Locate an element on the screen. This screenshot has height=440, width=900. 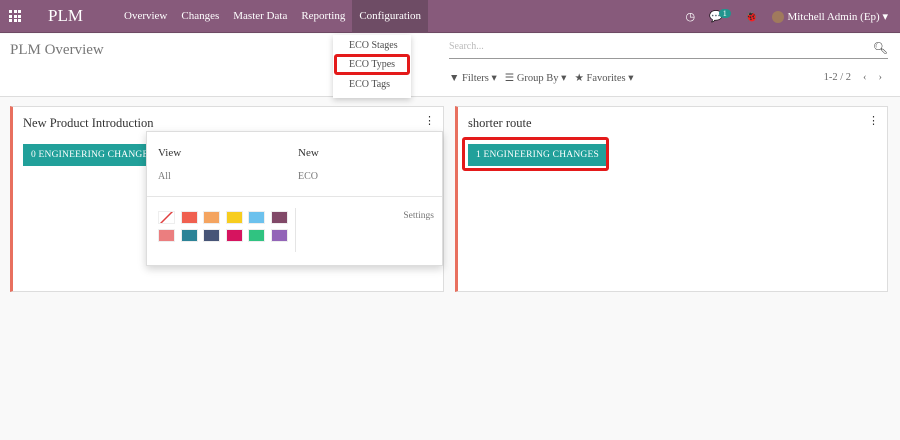
view-all-link: All is located at coordinates (164, 176).